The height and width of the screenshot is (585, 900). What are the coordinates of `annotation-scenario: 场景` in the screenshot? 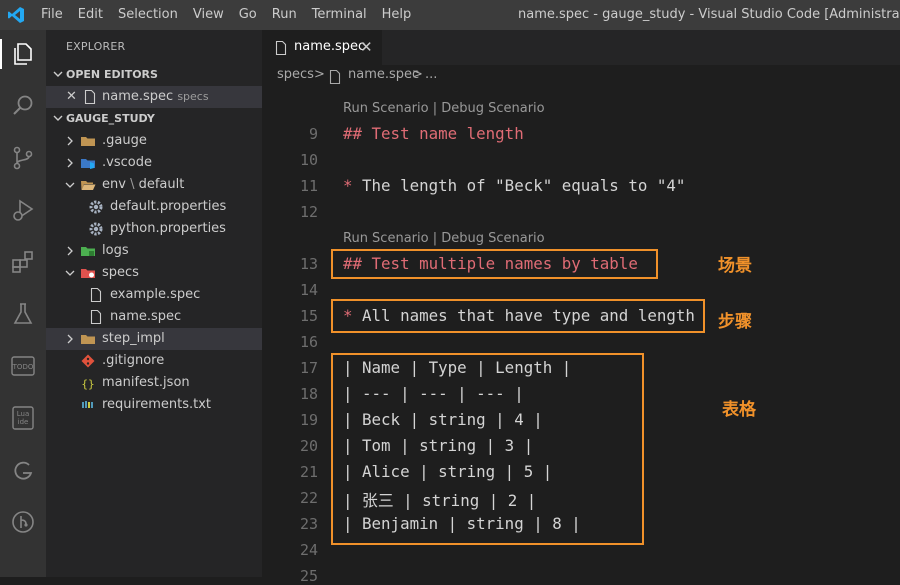 It's located at (735, 266).